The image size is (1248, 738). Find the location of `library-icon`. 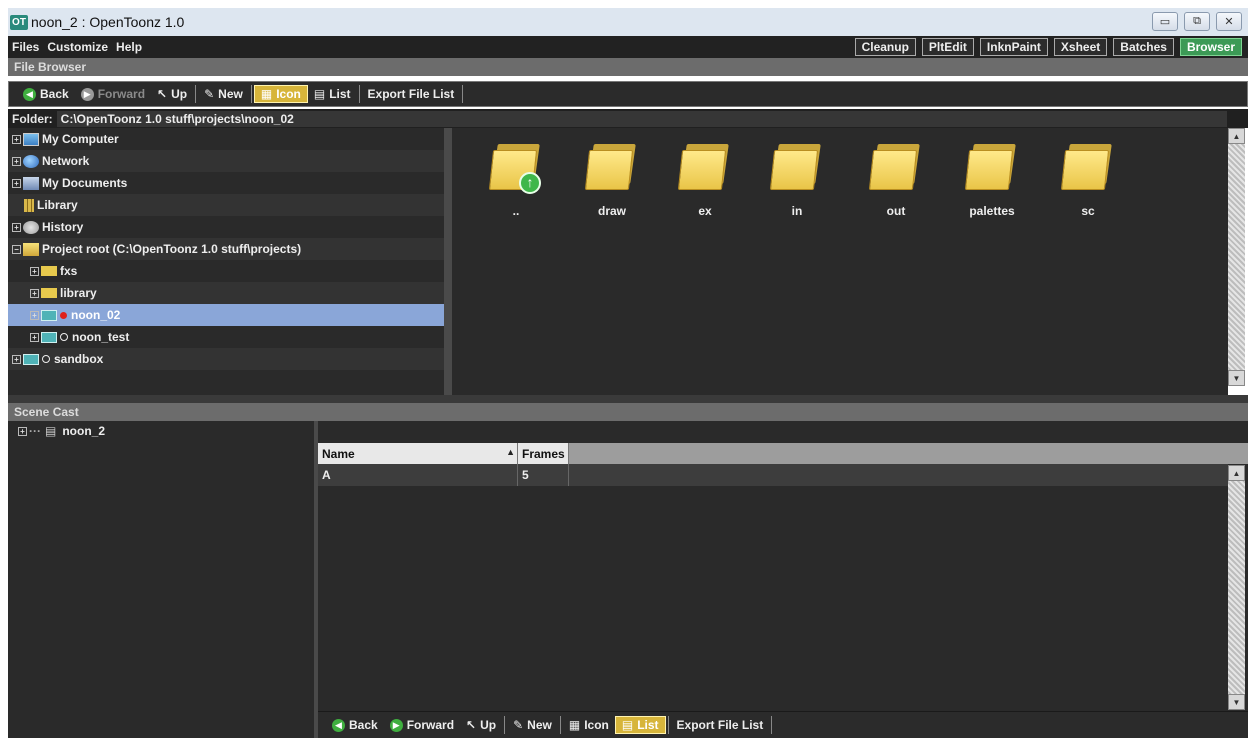

library-icon is located at coordinates (29, 205).